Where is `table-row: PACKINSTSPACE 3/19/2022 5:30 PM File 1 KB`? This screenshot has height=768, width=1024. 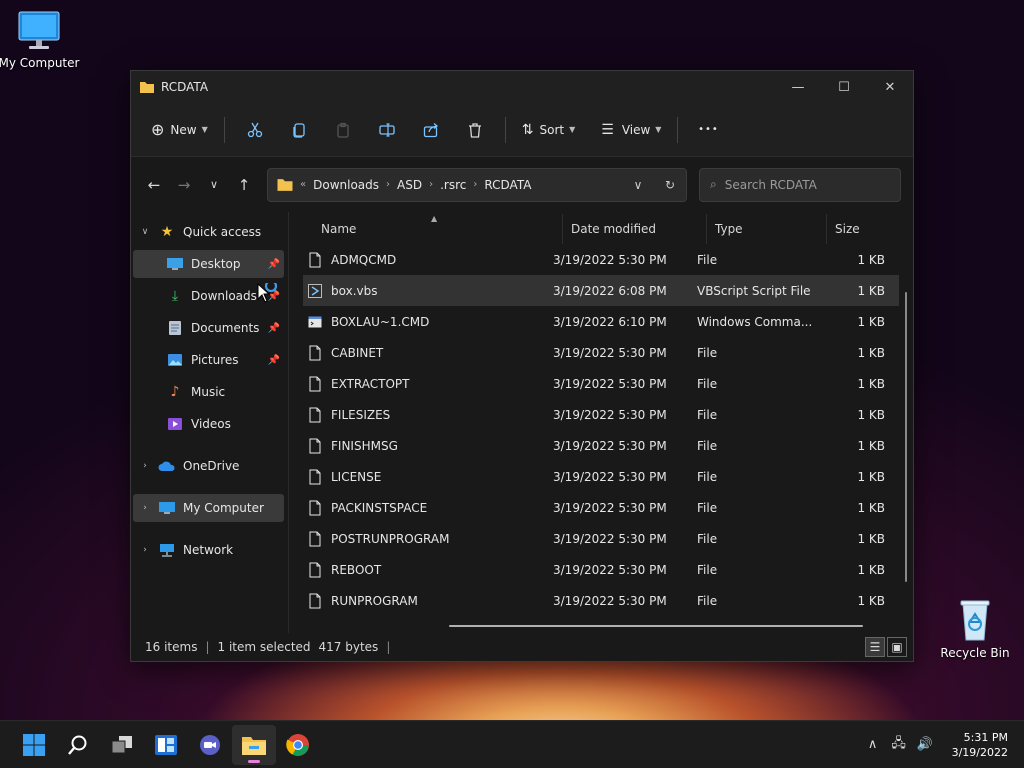 table-row: PACKINSTSPACE 3/19/2022 5:30 PM File 1 KB is located at coordinates (601, 507).